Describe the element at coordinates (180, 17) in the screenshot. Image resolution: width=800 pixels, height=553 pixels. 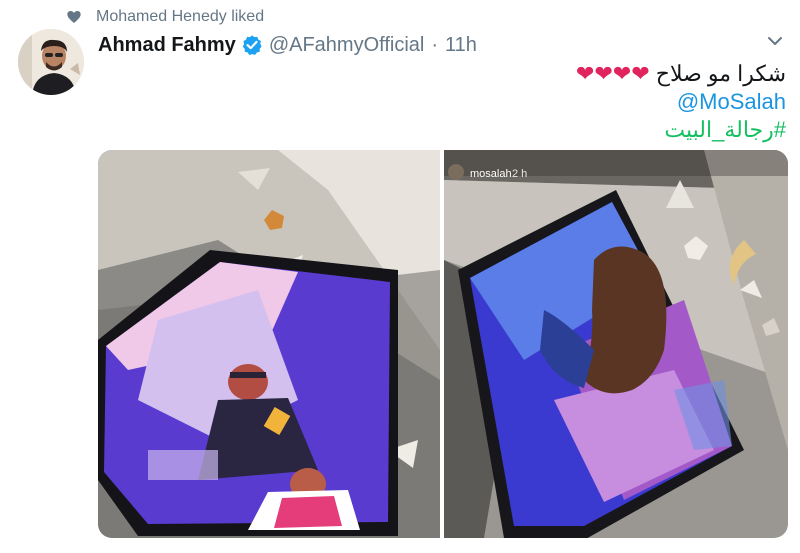
I see `liked-by-text: Mohamed Henedy liked` at that location.